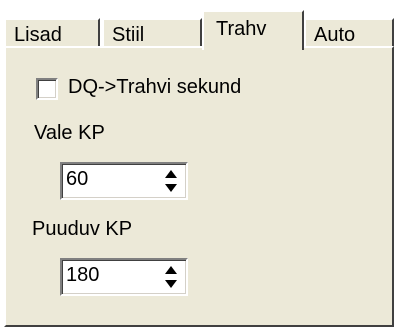 The height and width of the screenshot is (331, 398). I want to click on dq-trahvi-sekund-checkbox, so click(47, 89).